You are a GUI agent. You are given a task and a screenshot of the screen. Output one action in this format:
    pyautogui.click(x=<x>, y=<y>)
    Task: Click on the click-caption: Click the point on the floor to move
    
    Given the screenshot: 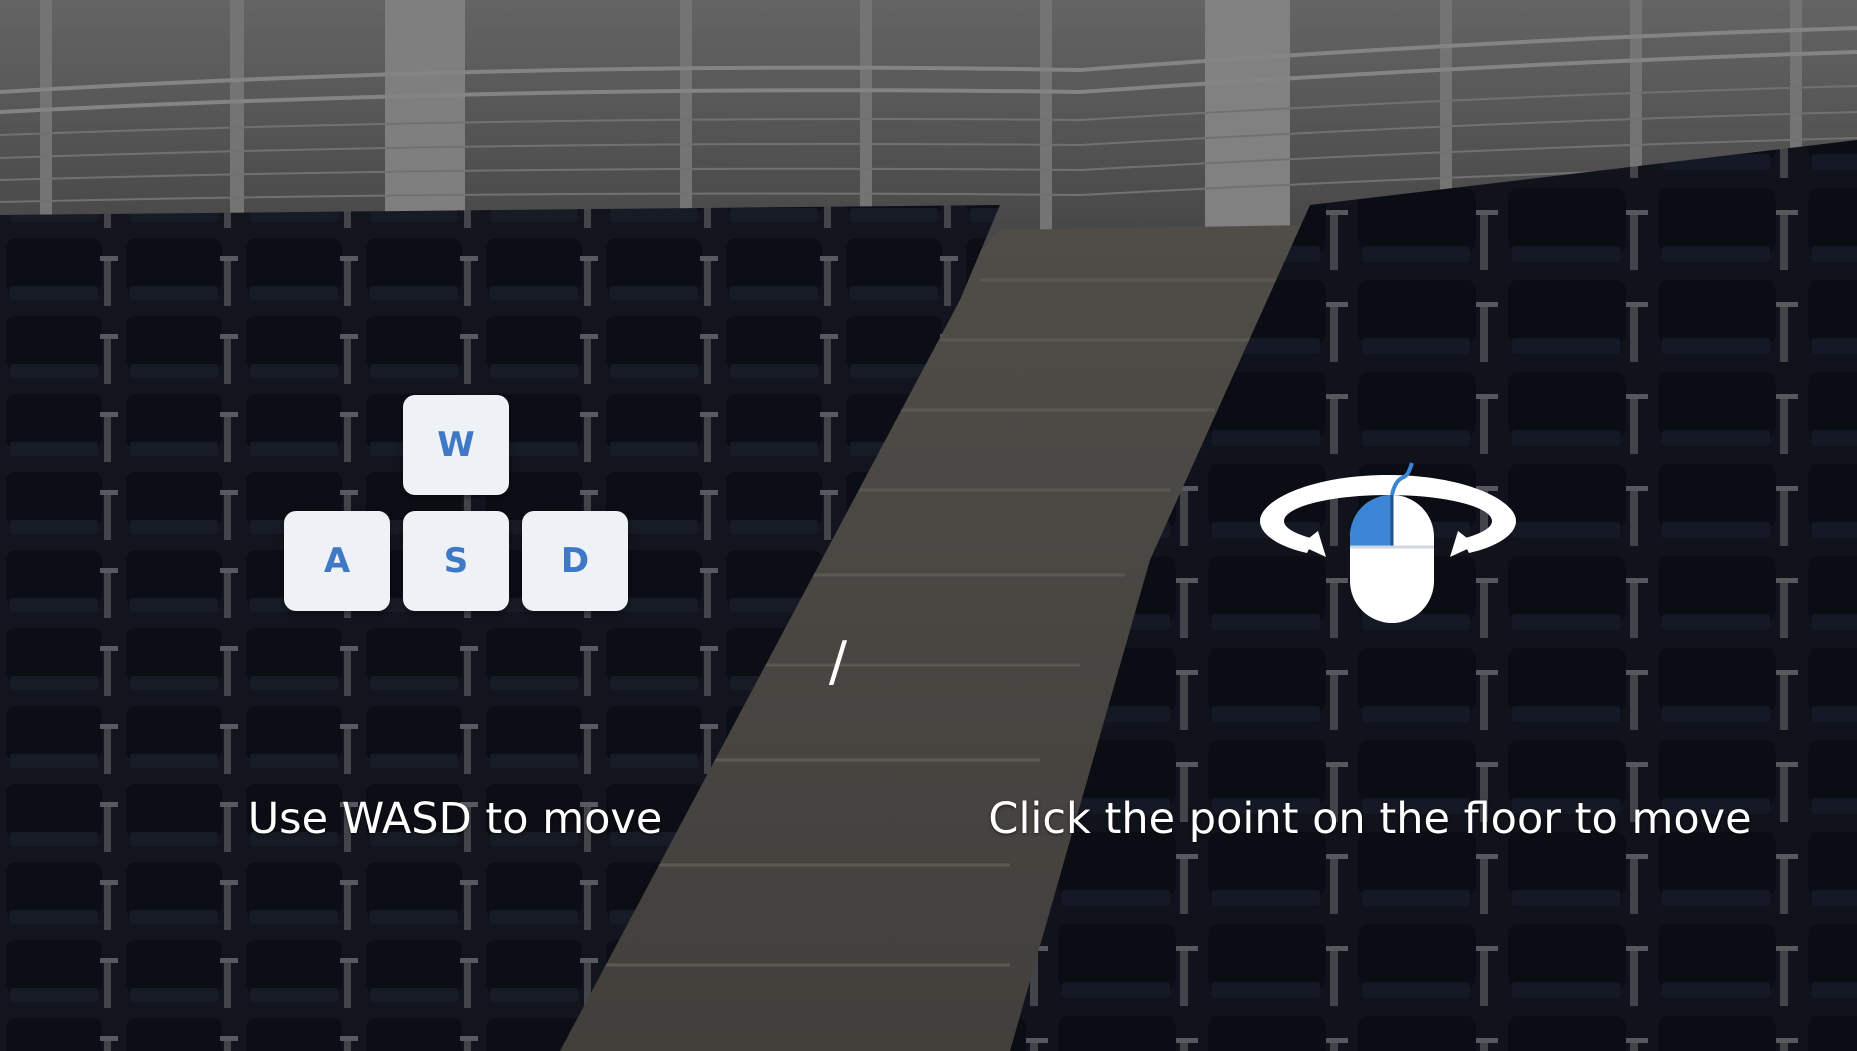 What is the action you would take?
    pyautogui.click(x=1370, y=819)
    